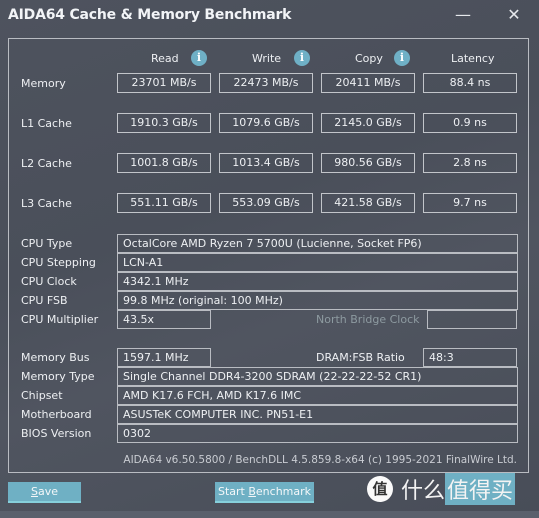  I want to click on north-bridge-clock-label: North Bridge Clock, so click(368, 319).